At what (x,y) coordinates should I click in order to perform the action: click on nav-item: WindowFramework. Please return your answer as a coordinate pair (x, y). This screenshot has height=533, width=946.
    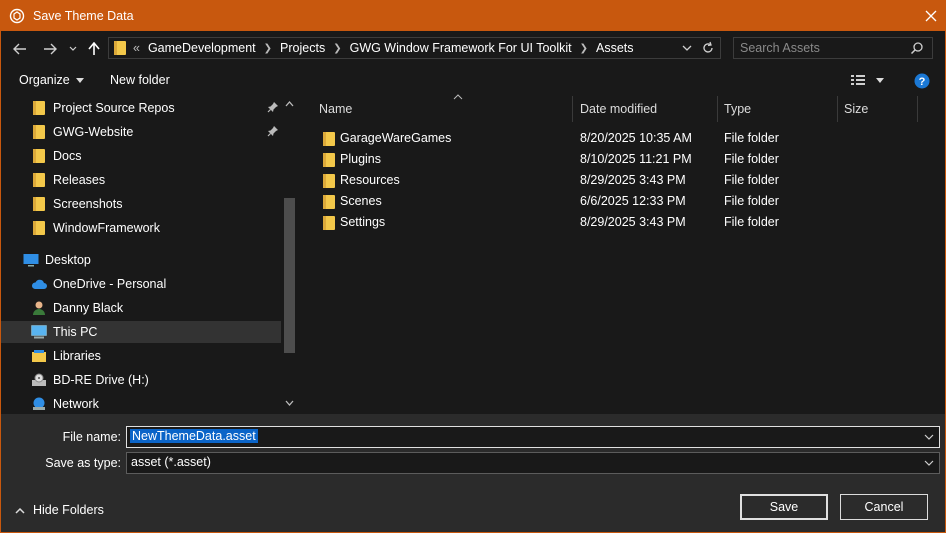
    Looking at the image, I should click on (141, 228).